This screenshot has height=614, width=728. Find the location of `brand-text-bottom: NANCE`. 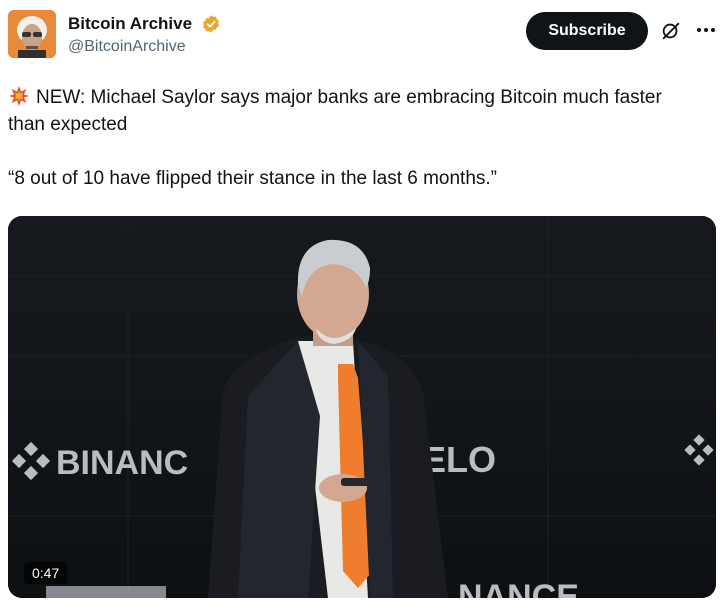

brand-text-bottom: NANCE is located at coordinates (518, 588).